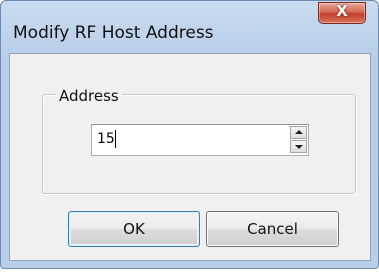  I want to click on address-spinbox: 15, so click(200, 140).